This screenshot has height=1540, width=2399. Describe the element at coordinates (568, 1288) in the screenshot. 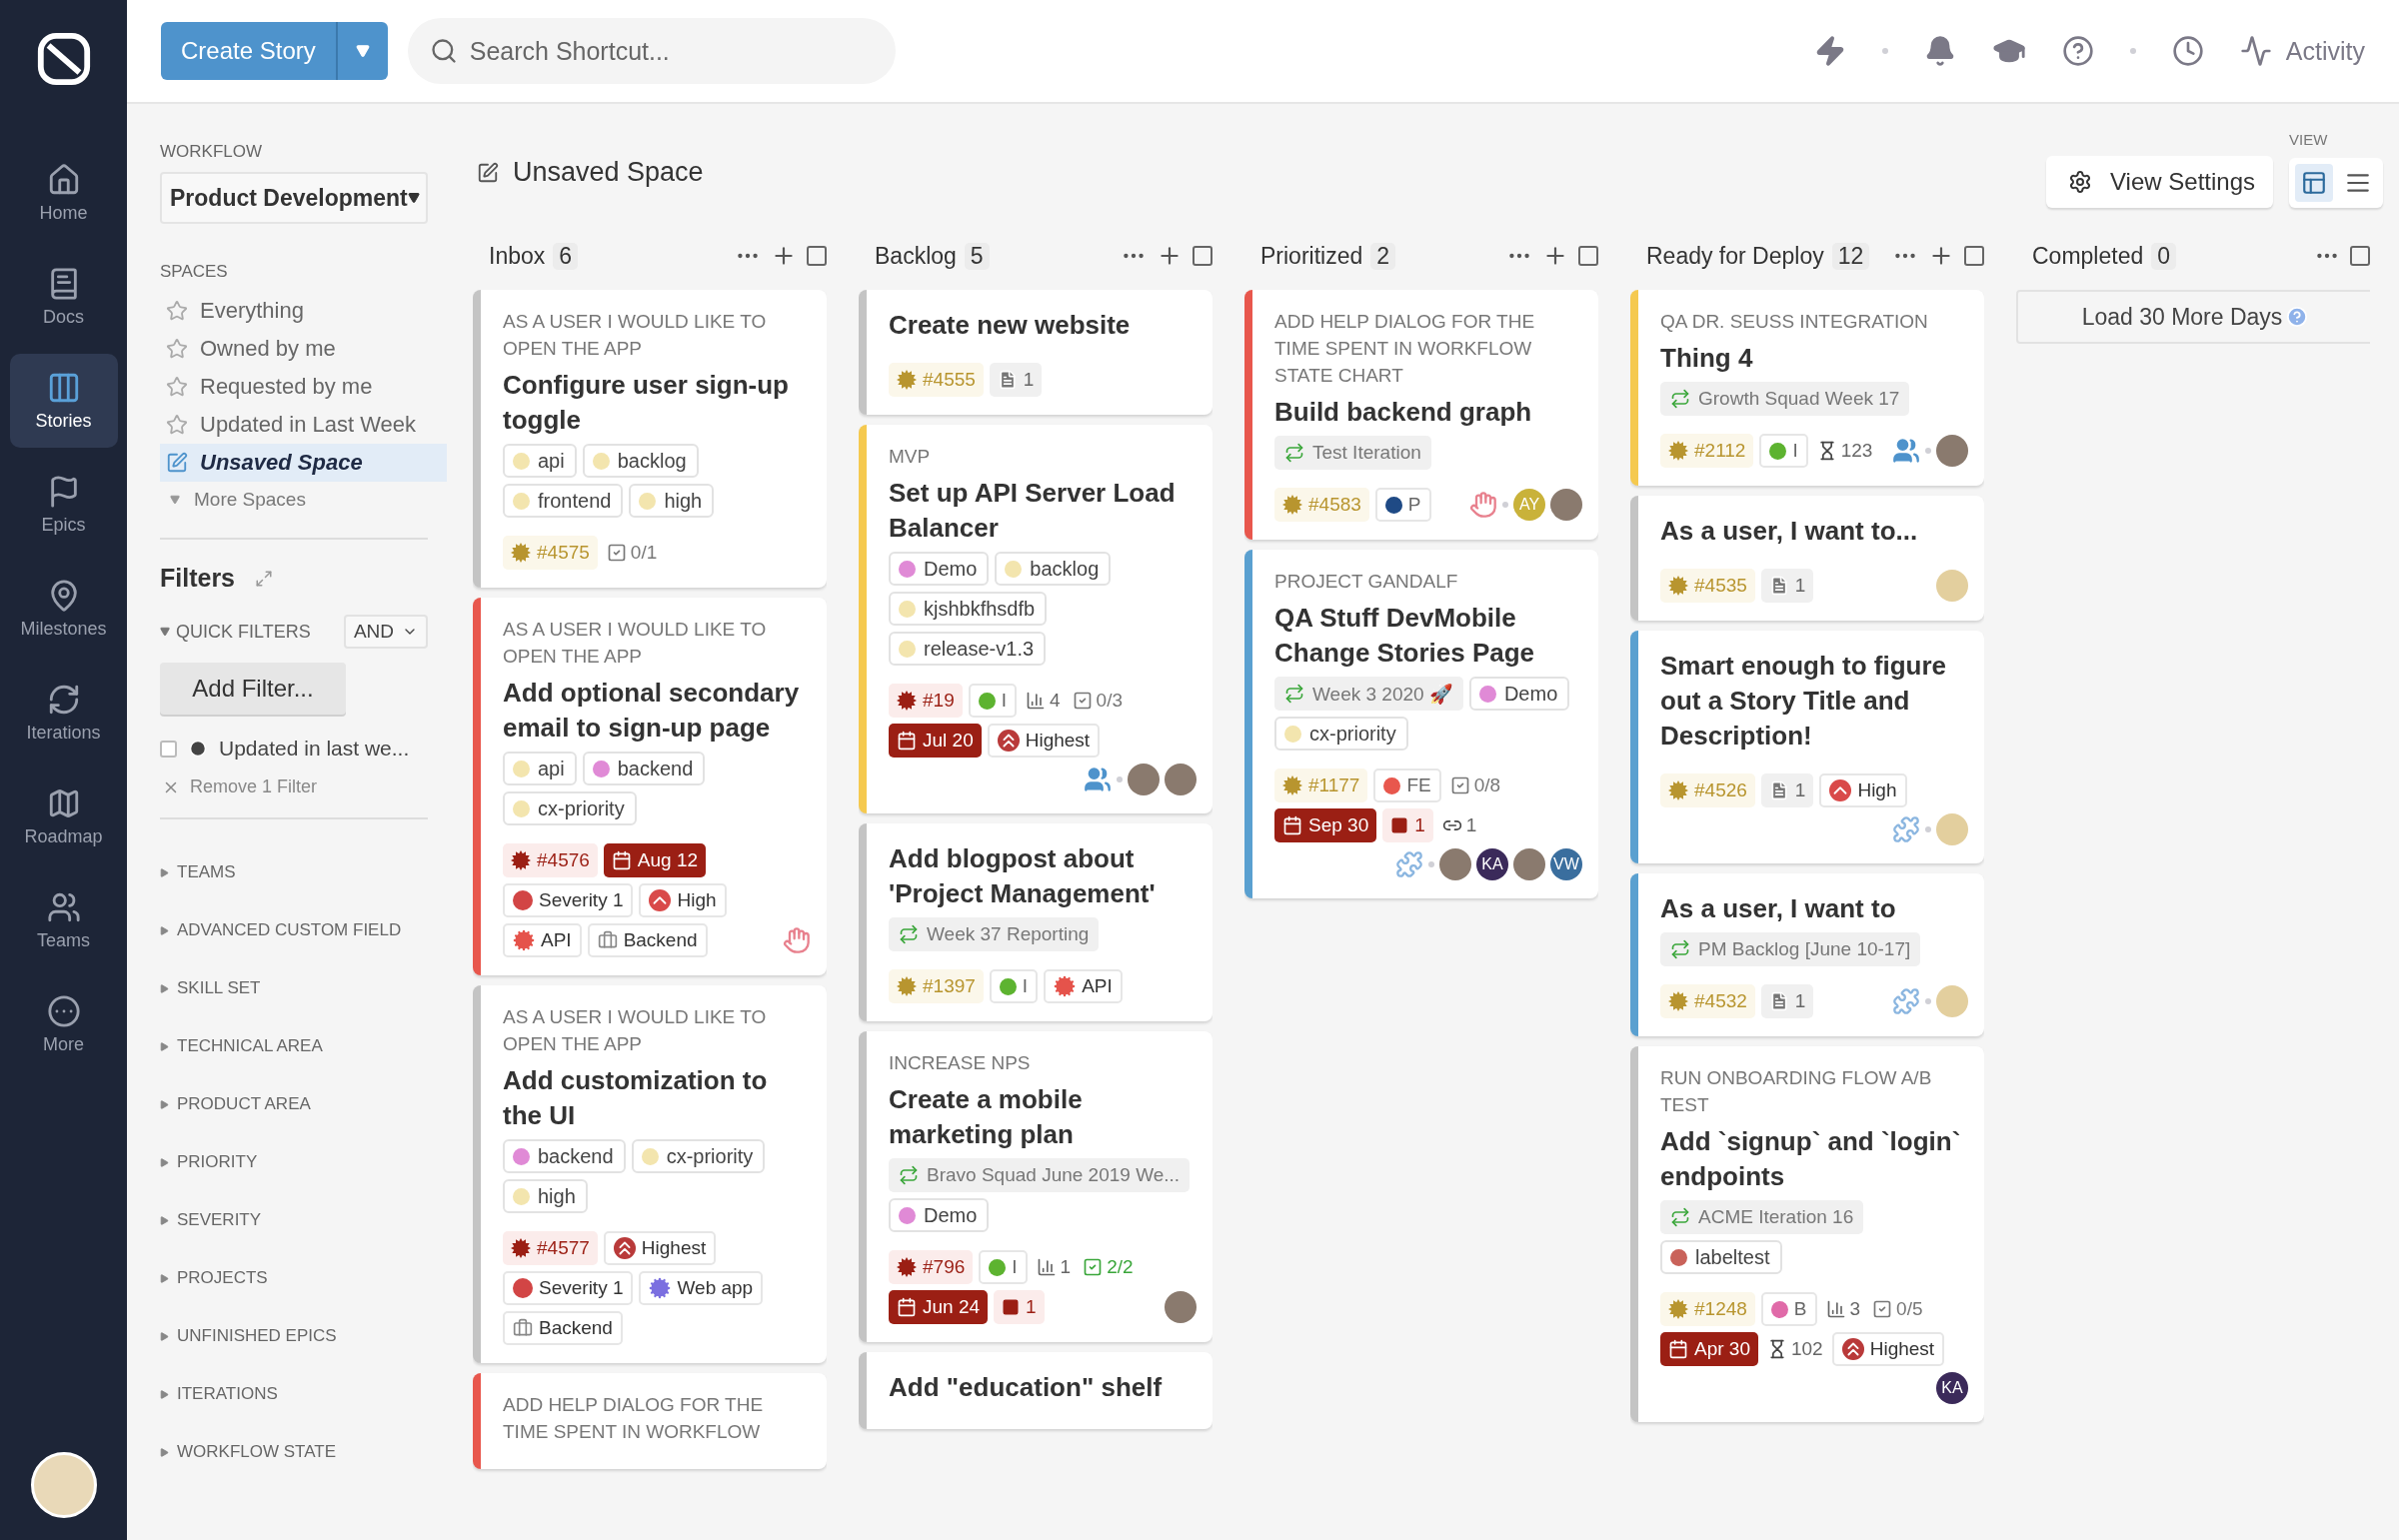

I see `severity-badge: Severity 1` at that location.